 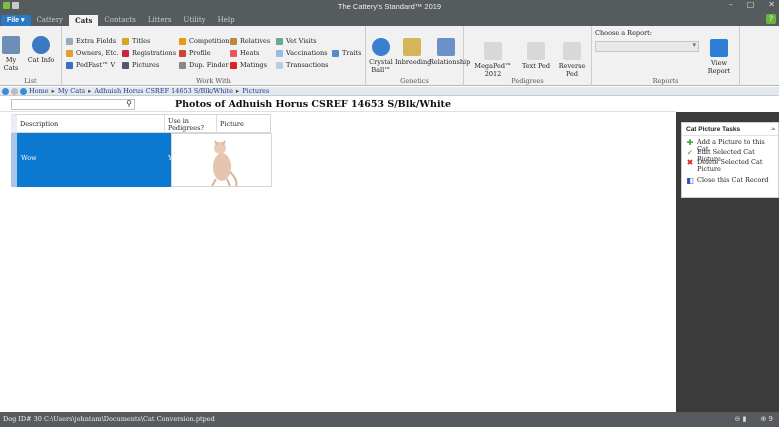 I want to click on relationship-button: Relationship, so click(x=449, y=52).